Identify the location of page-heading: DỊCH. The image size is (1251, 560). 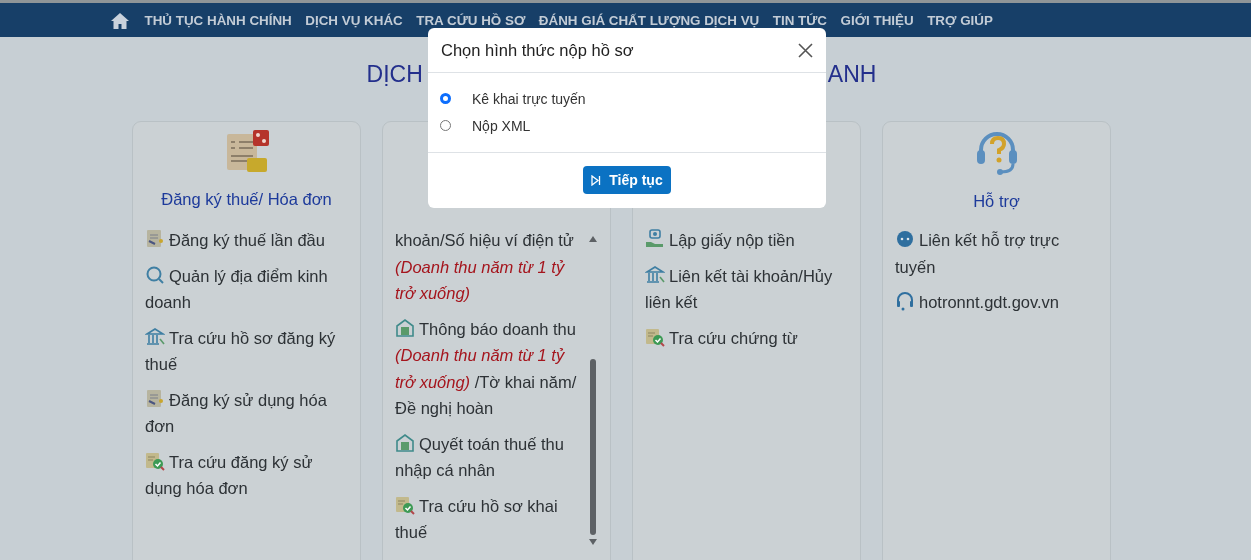
(394, 74).